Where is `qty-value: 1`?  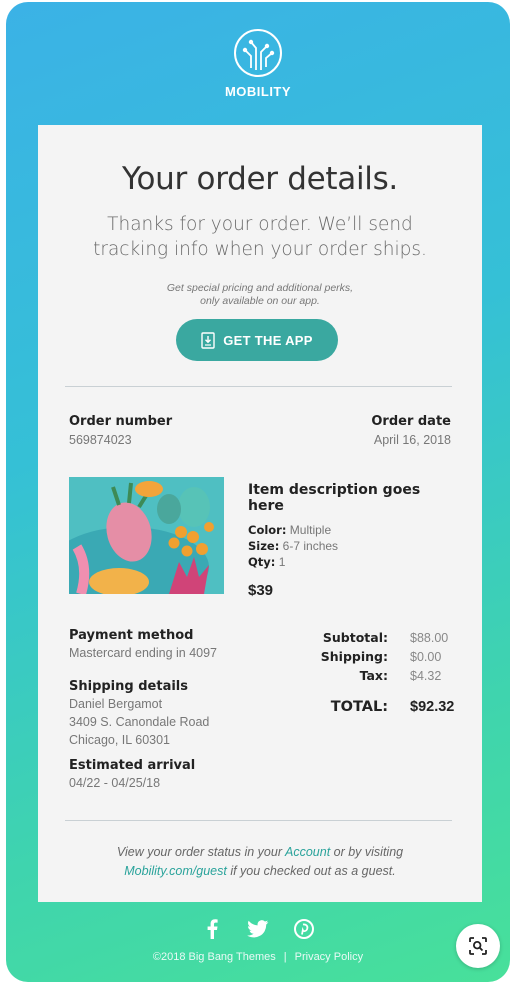 qty-value: 1 is located at coordinates (282, 562).